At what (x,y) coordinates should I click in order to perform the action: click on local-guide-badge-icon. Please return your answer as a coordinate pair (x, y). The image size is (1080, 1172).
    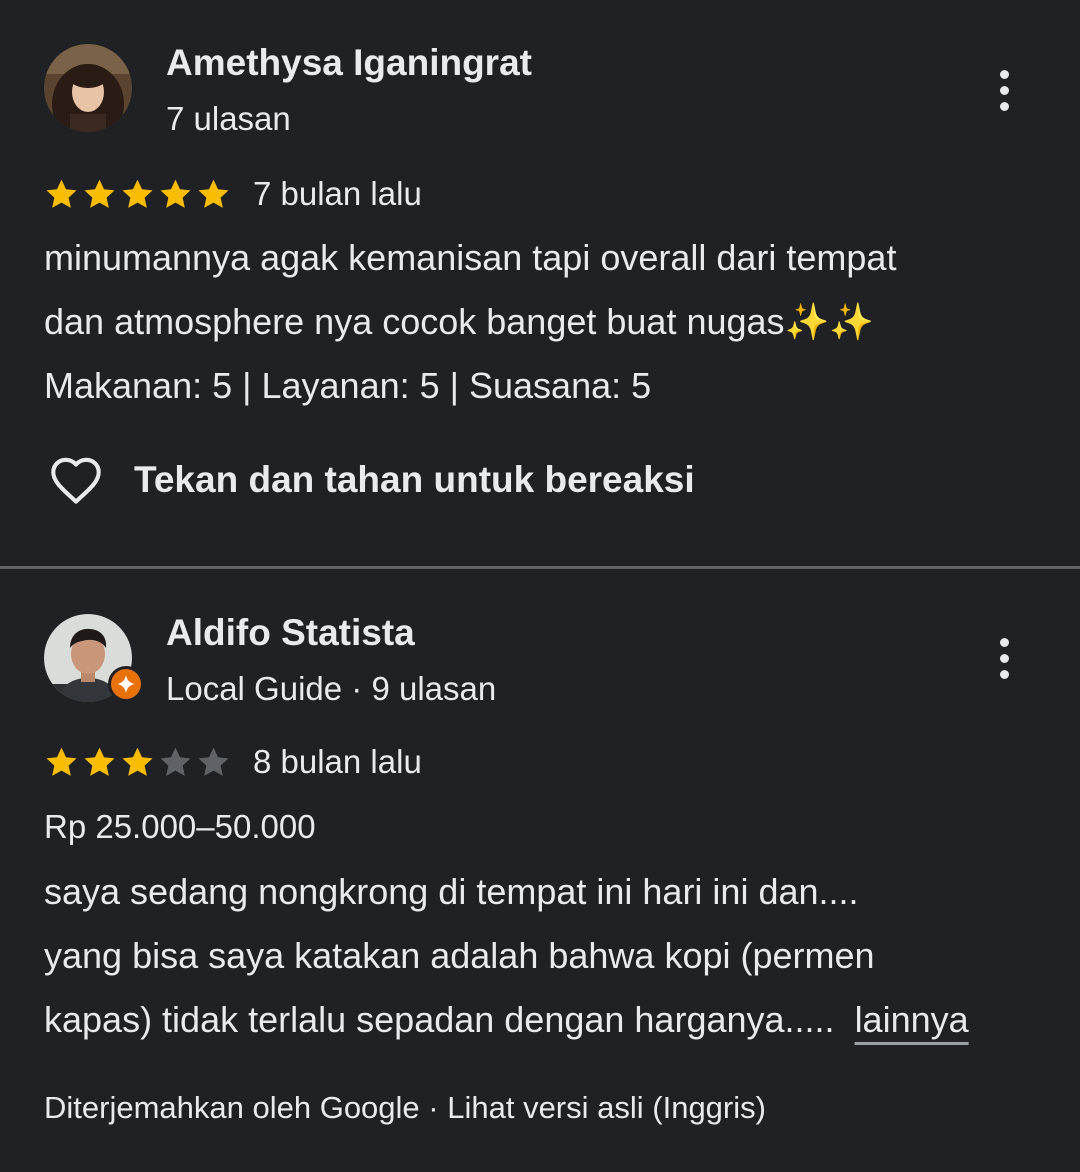
    Looking at the image, I should click on (126, 684).